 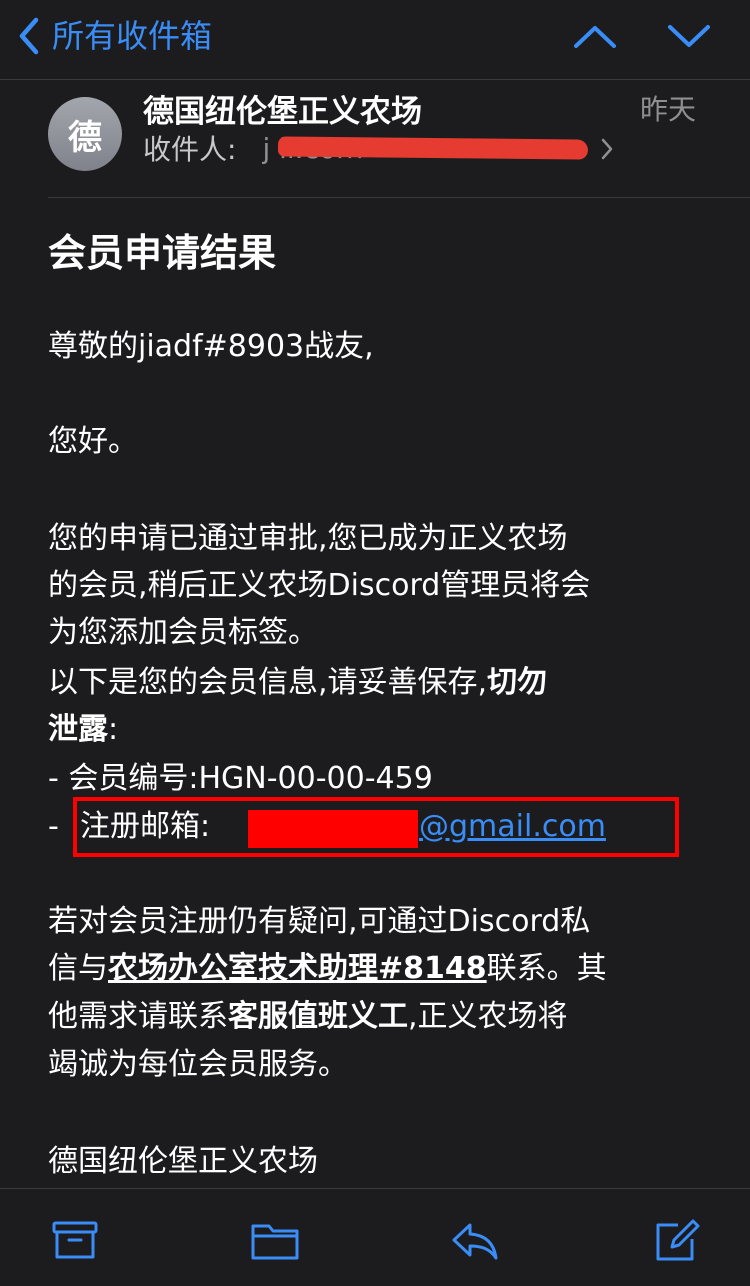 What do you see at coordinates (319, 921) in the screenshot?
I see `paragraph-3-line-1: 若对会员注册仍有疑问,可通过Discord私` at bounding box center [319, 921].